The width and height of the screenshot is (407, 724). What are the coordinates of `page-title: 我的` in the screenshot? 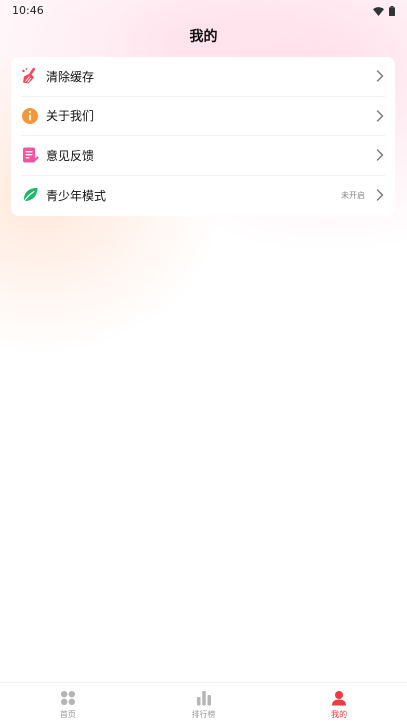 It's located at (203, 37).